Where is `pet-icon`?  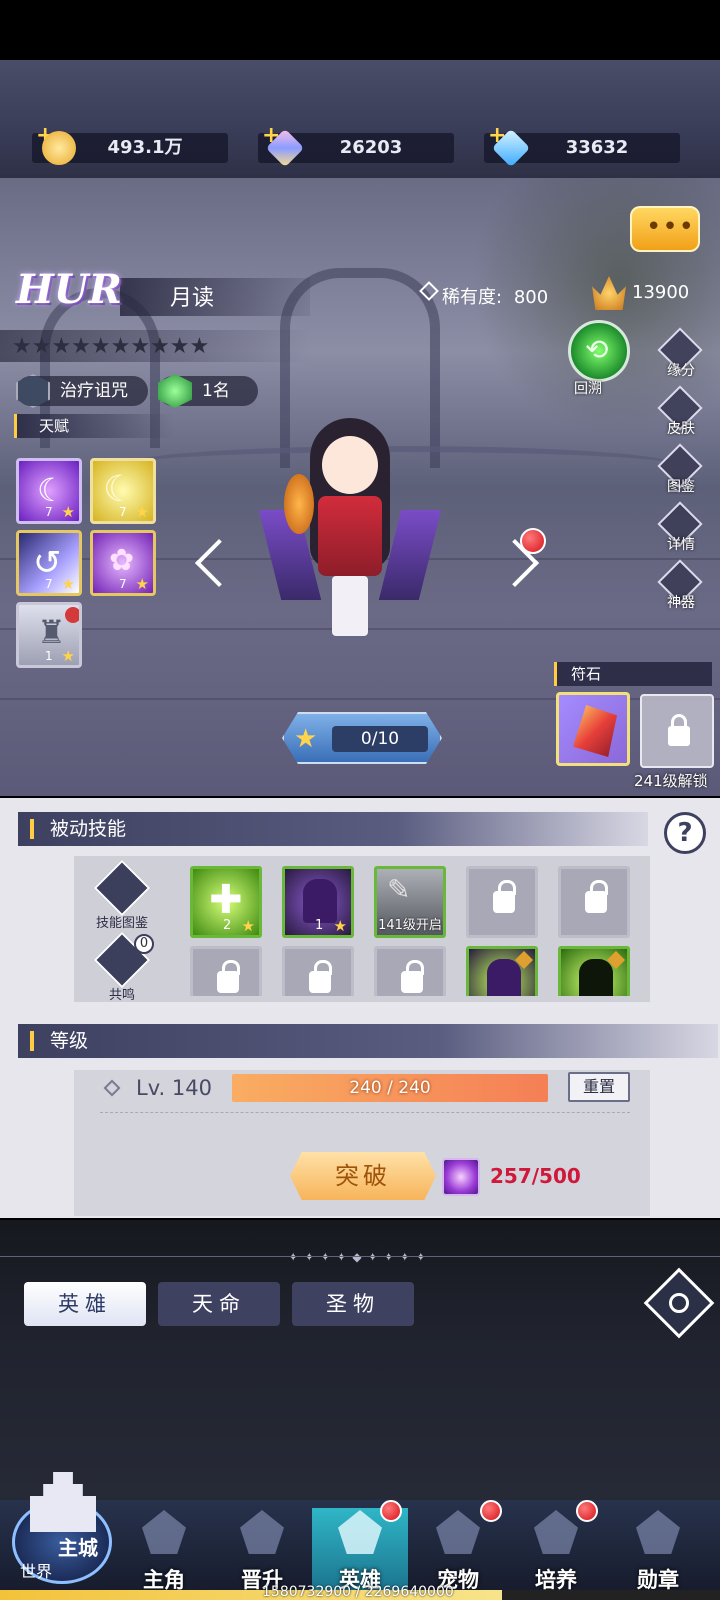 pet-icon is located at coordinates (458, 1532).